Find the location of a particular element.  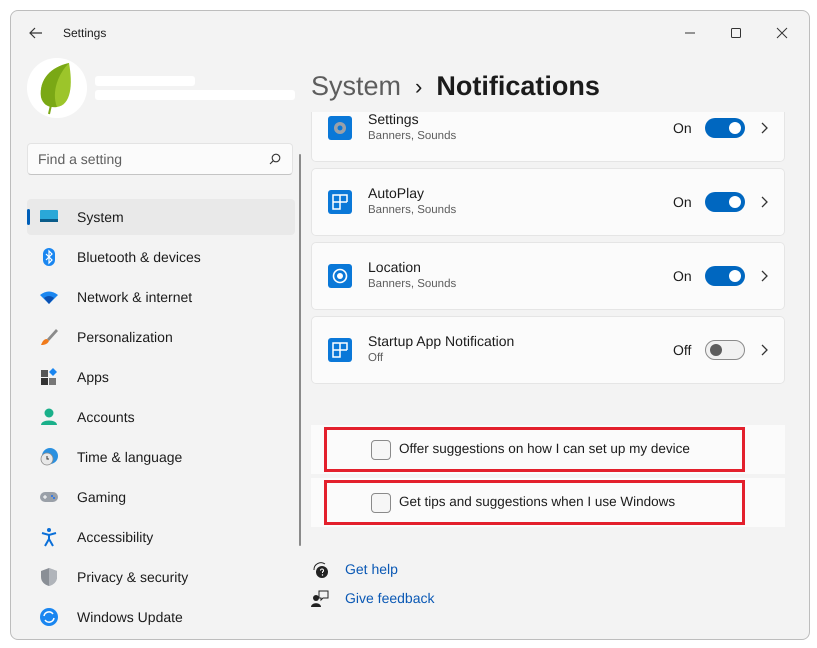

sidebar-label: Privacy & security is located at coordinates (132, 577).